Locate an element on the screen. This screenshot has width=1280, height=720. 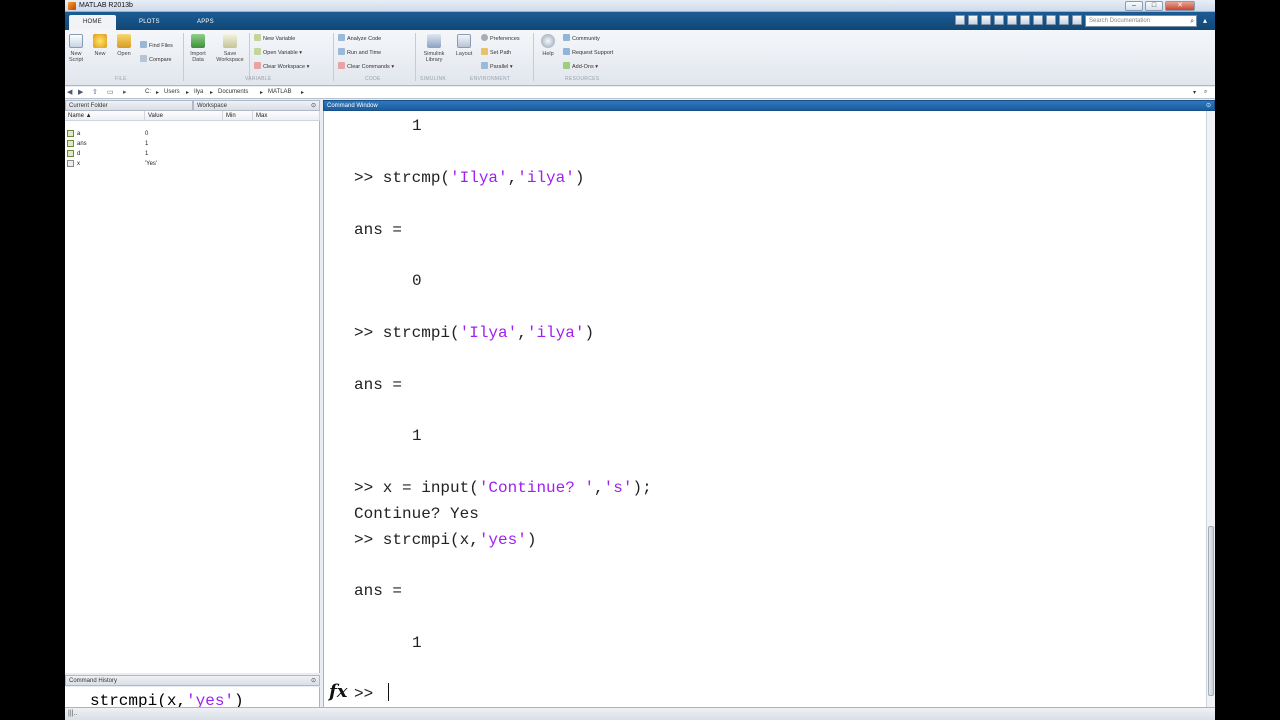
path-search-icon: ⌕ is located at coordinates (1205, 92).